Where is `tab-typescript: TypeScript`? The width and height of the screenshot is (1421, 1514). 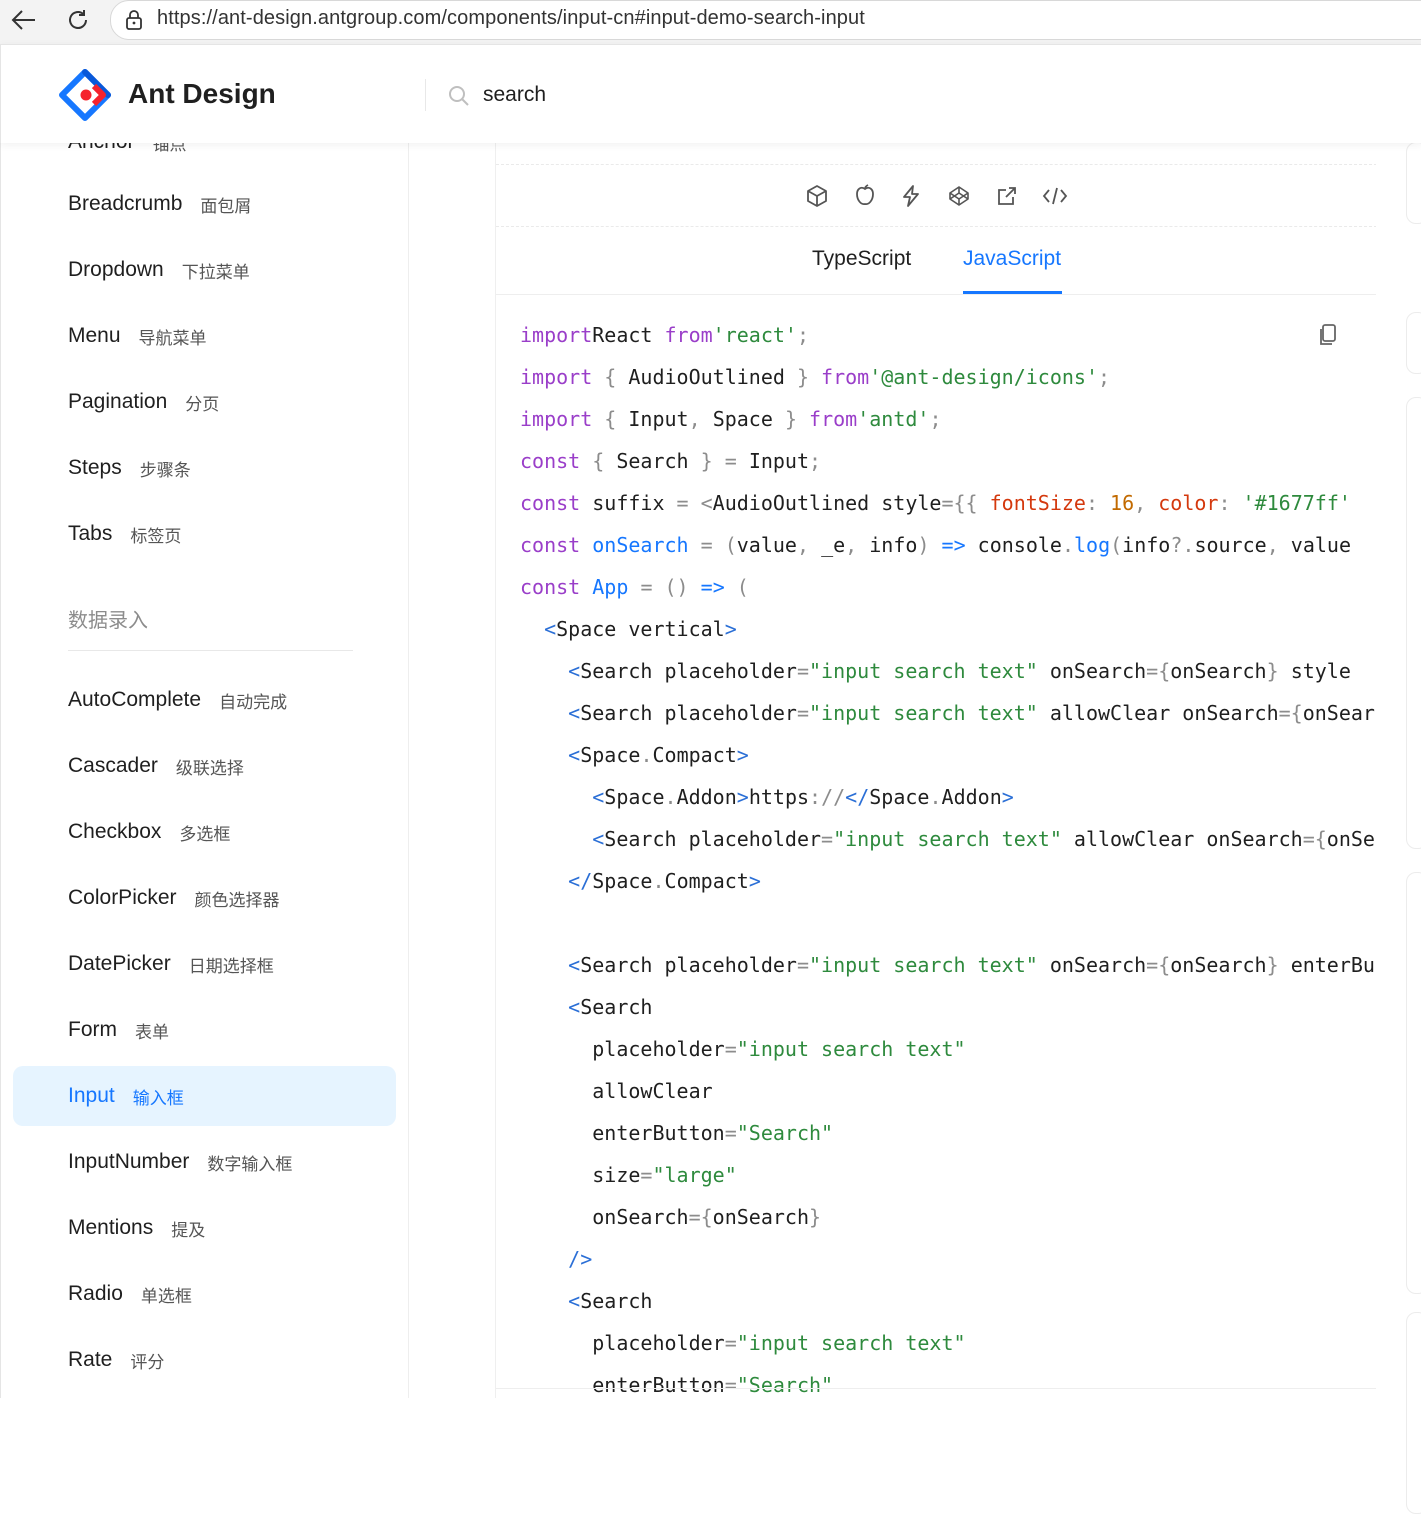 tab-typescript: TypeScript is located at coordinates (861, 259).